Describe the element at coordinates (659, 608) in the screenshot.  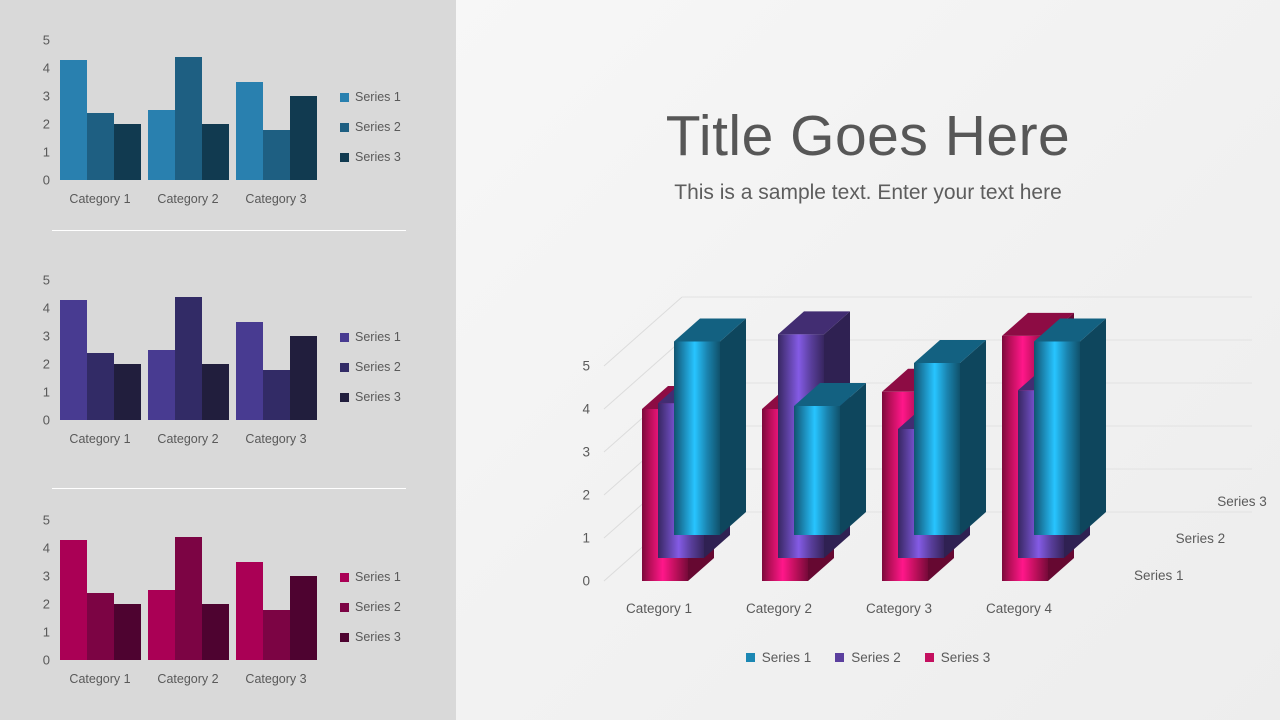
I see `chart-3d-category-label: Category 1` at that location.